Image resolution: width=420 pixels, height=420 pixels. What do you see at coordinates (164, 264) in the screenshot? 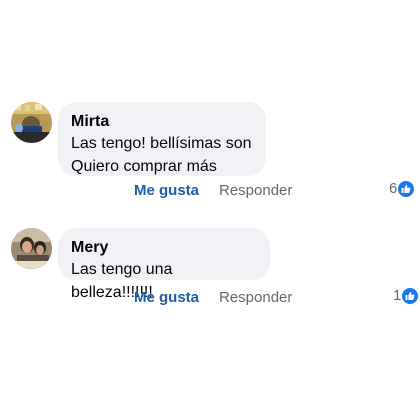
I see `comment-bubble: Mery Las tengo una belleza!!!!!!!` at bounding box center [164, 264].